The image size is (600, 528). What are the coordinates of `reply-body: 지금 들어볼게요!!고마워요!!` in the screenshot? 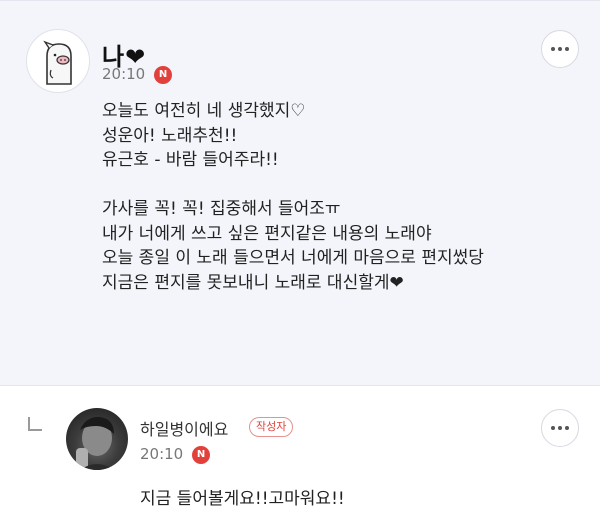 It's located at (242, 499).